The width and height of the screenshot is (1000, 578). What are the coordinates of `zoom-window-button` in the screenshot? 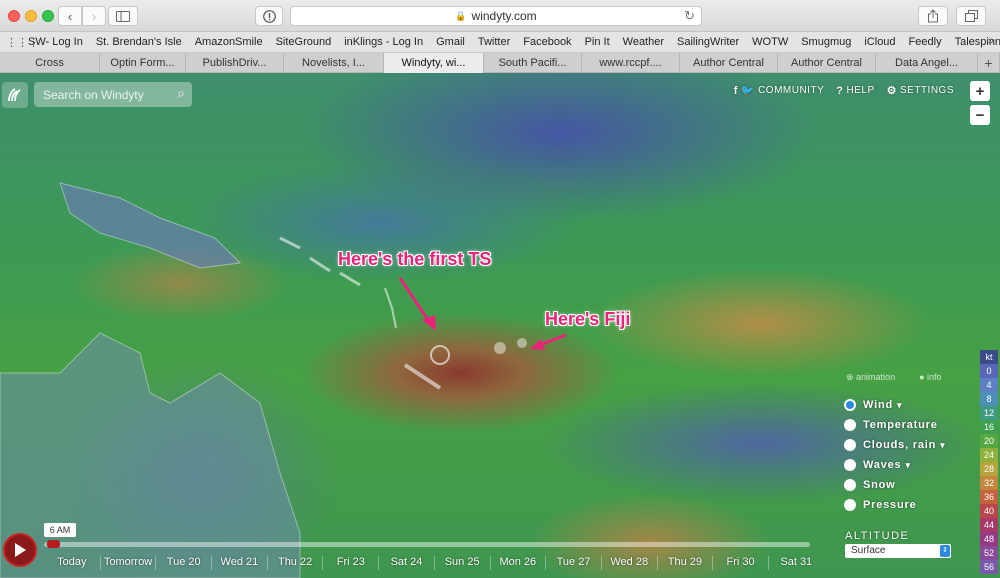 It's located at (48, 16).